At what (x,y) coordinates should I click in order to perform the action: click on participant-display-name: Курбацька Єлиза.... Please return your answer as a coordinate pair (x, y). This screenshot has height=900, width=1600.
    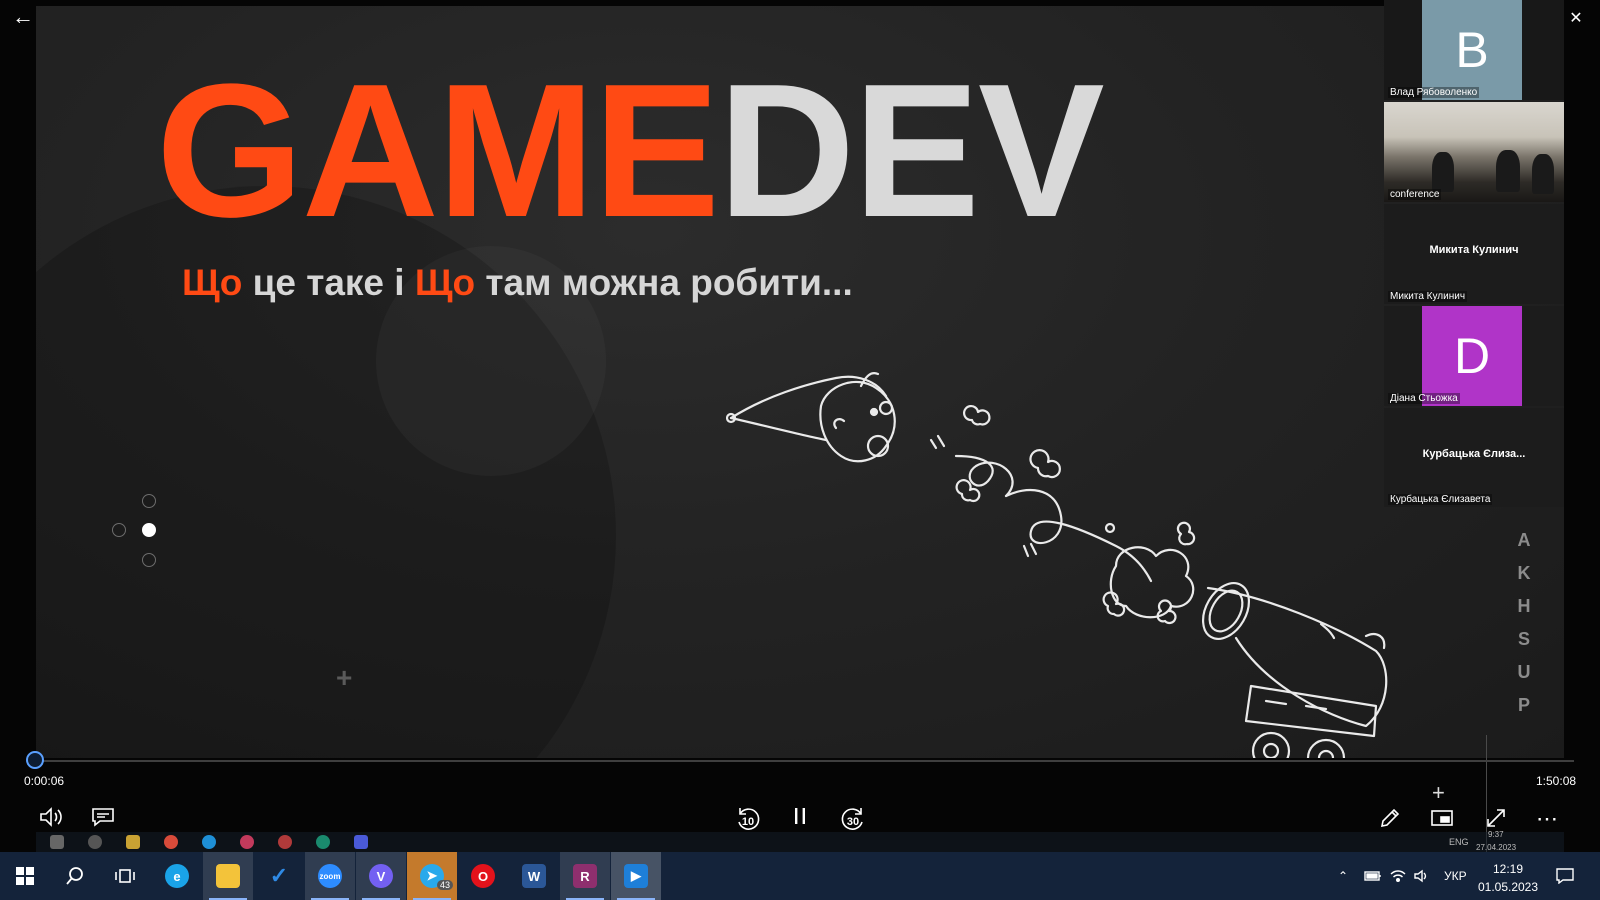
    Looking at the image, I should click on (1474, 454).